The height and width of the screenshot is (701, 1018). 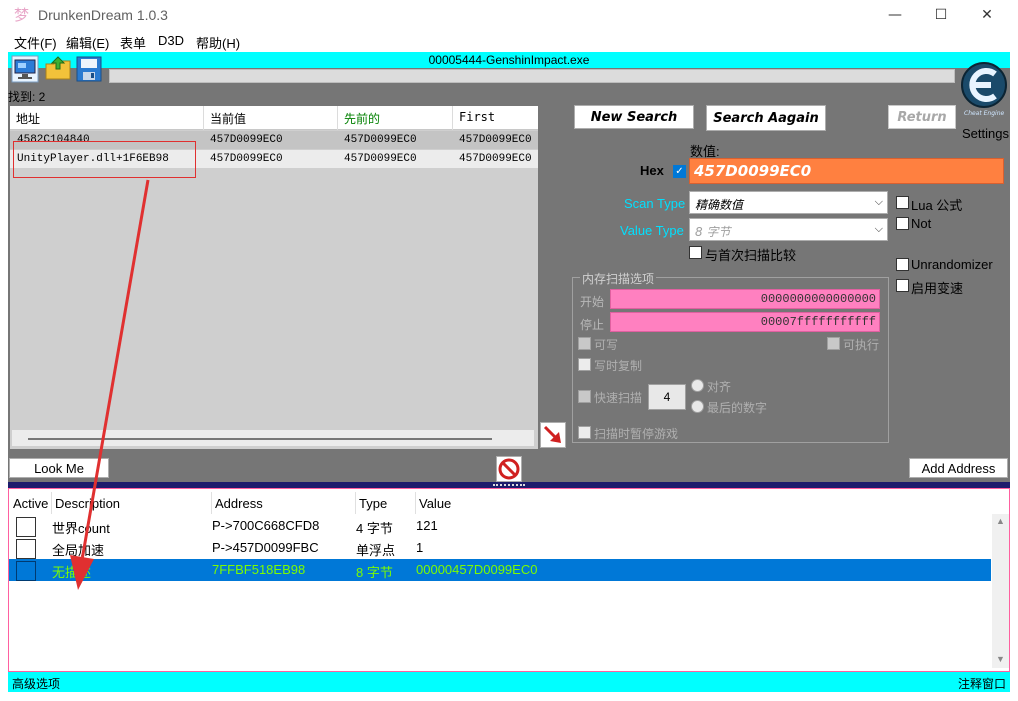 What do you see at coordinates (846, 171) in the screenshot?
I see `scan-value-input: 457D0099EC0` at bounding box center [846, 171].